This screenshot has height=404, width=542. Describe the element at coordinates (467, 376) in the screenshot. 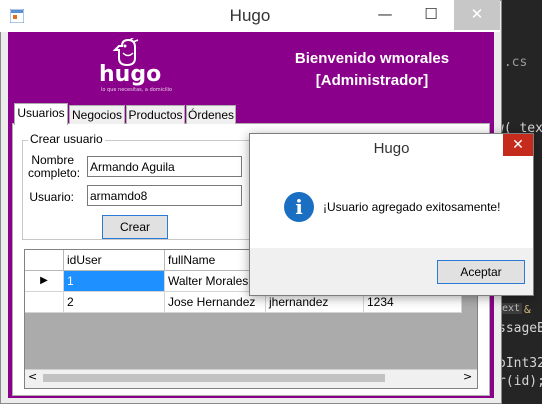

I see `scroll-right-icon: >` at that location.